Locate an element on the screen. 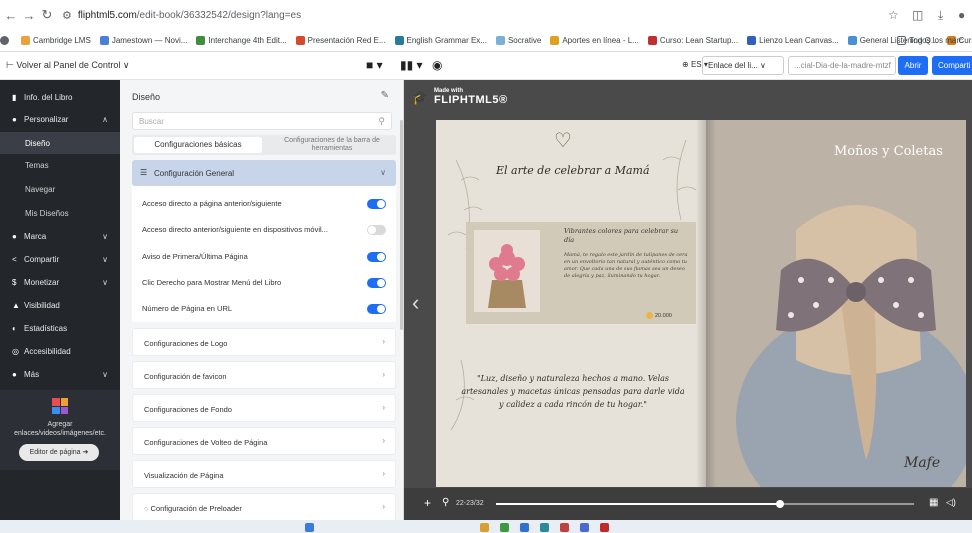 The image size is (972, 533). chevron-right-icon: › is located at coordinates (383, 341).